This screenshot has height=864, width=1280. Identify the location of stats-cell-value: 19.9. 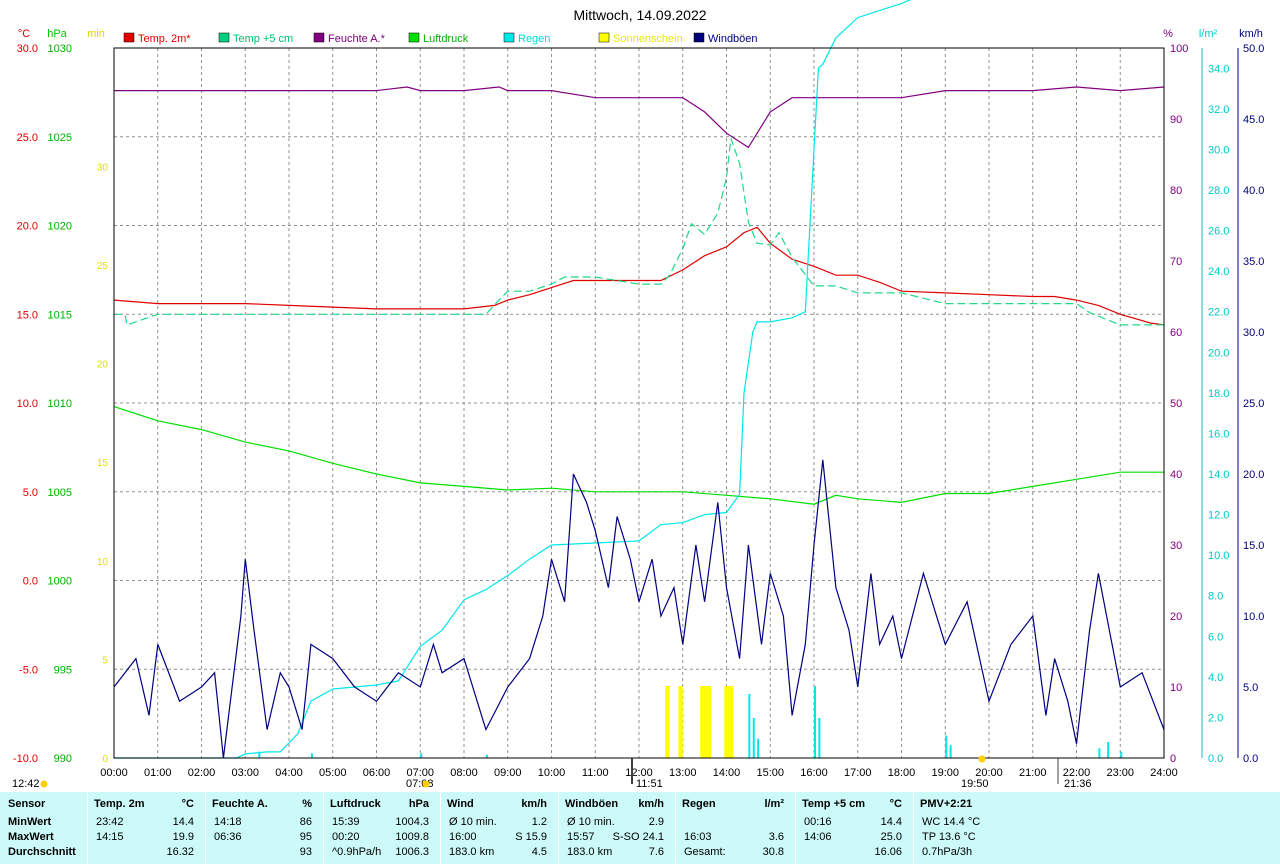
(183, 837).